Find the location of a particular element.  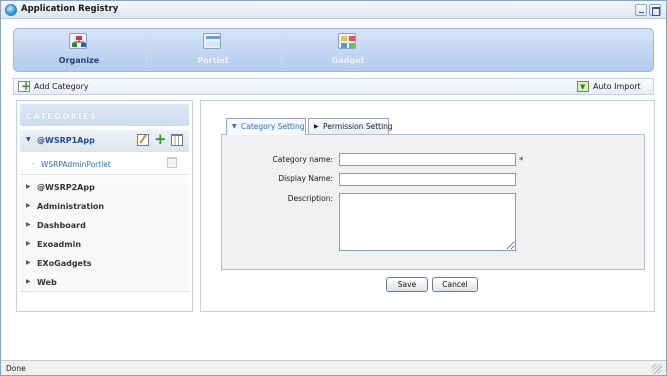

category-item-wsrp1app: ▼ @WSRP1App is located at coordinates (104, 141).